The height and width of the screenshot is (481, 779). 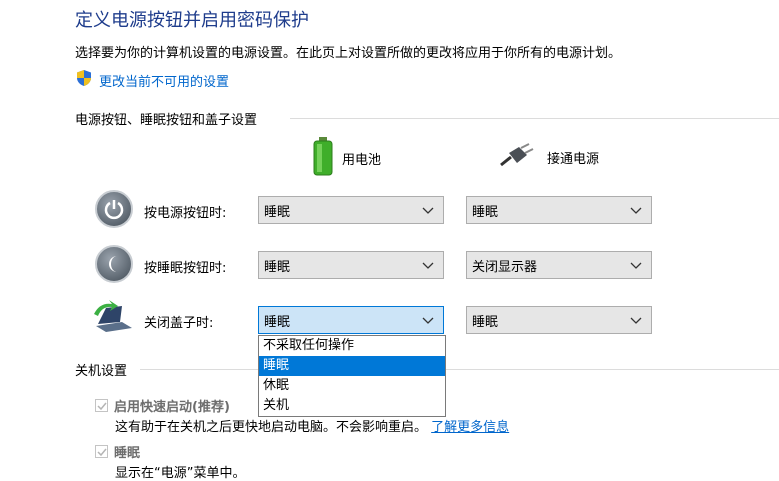 What do you see at coordinates (185, 268) in the screenshot?
I see `sleep-button-label: 按睡眠按钮时:` at bounding box center [185, 268].